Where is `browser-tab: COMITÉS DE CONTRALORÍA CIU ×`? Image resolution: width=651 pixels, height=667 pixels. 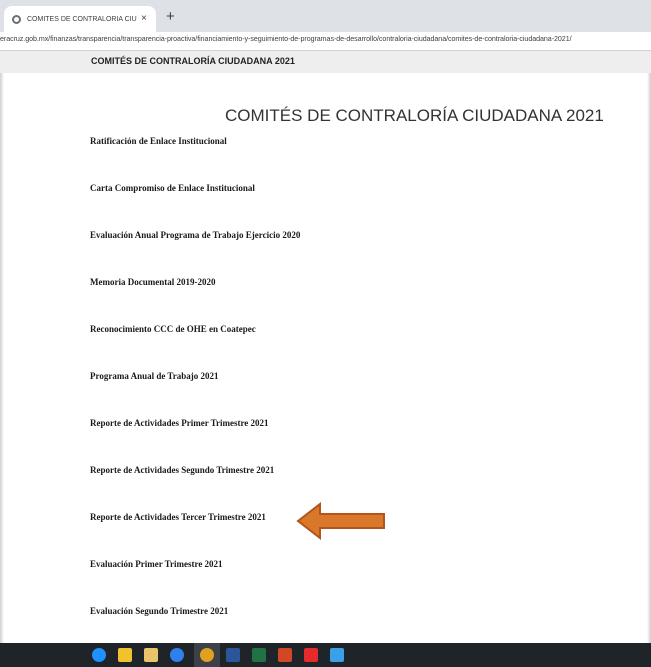 browser-tab: COMITÉS DE CONTRALORÍA CIU × is located at coordinates (80, 19).